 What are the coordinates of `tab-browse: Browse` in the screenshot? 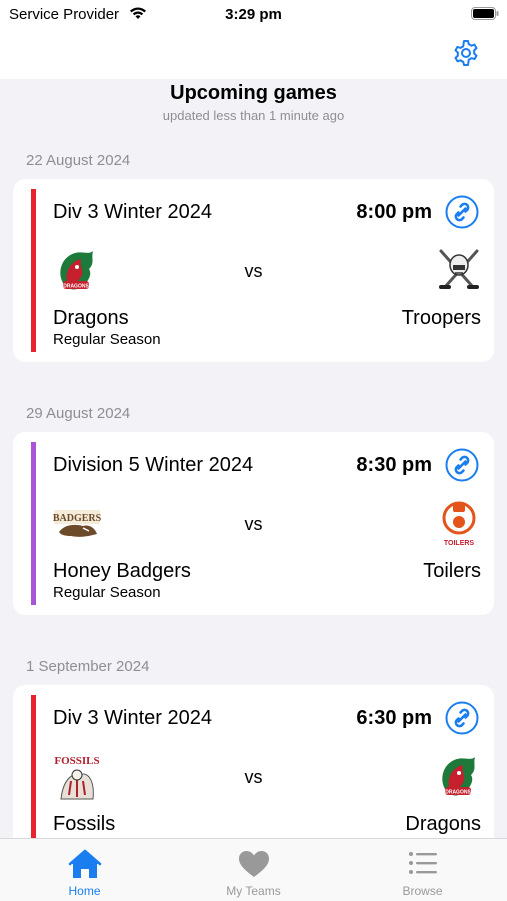 It's located at (422, 870).